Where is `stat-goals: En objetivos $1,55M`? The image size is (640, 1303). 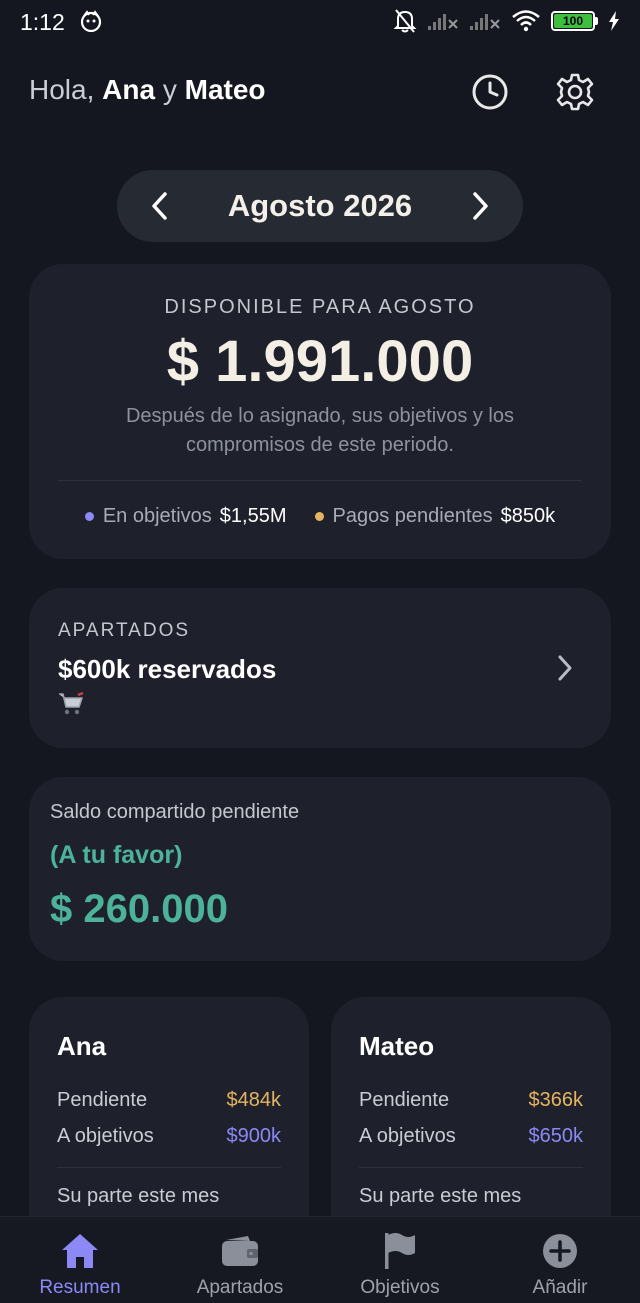 stat-goals: En objetivos $1,55M is located at coordinates (185, 516).